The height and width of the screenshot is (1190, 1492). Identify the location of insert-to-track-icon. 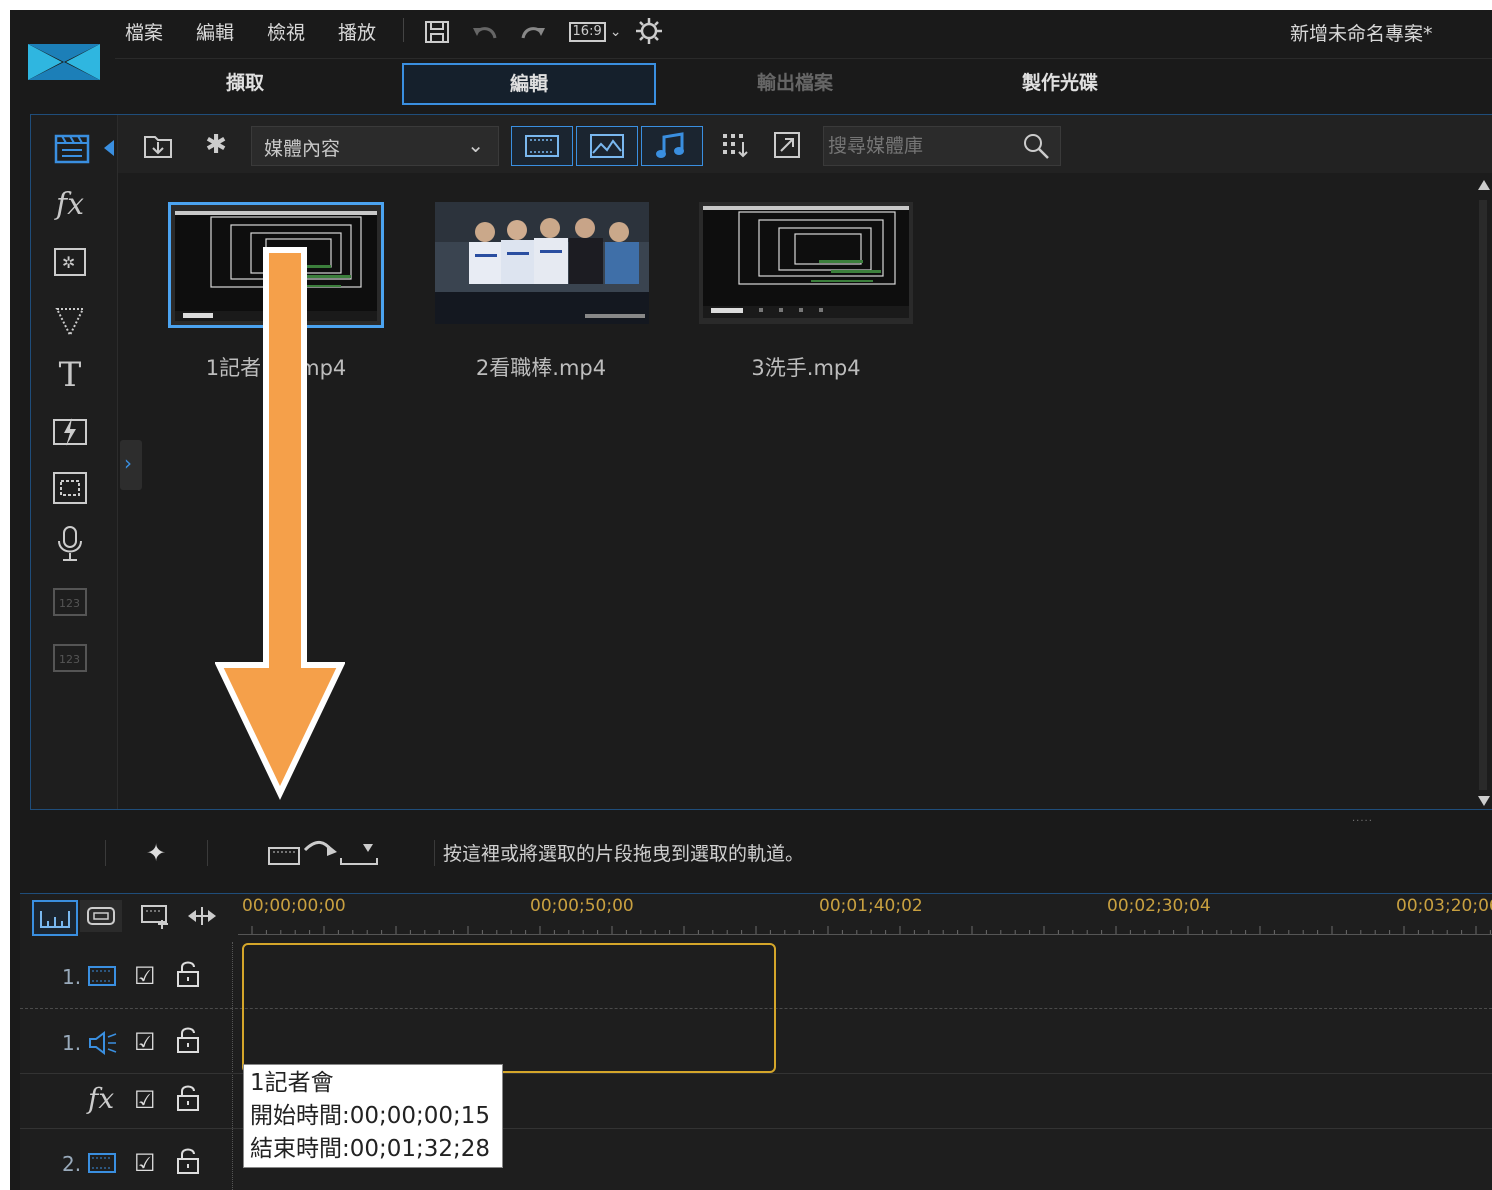
(323, 853).